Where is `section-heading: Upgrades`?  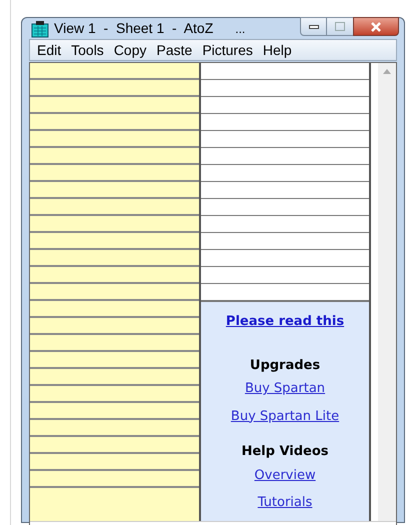 section-heading: Upgrades is located at coordinates (285, 365).